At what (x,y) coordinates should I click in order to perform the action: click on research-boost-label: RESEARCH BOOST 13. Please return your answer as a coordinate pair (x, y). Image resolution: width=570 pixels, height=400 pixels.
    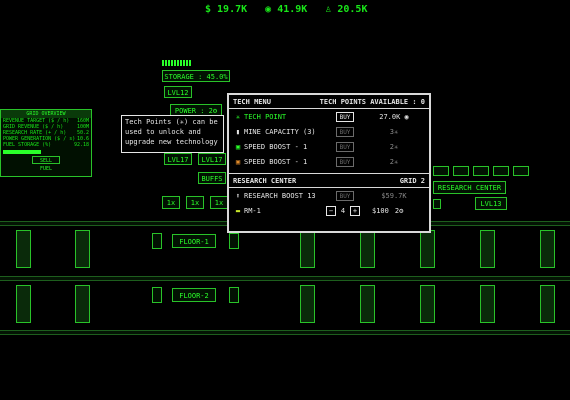
    Looking at the image, I should click on (280, 195).